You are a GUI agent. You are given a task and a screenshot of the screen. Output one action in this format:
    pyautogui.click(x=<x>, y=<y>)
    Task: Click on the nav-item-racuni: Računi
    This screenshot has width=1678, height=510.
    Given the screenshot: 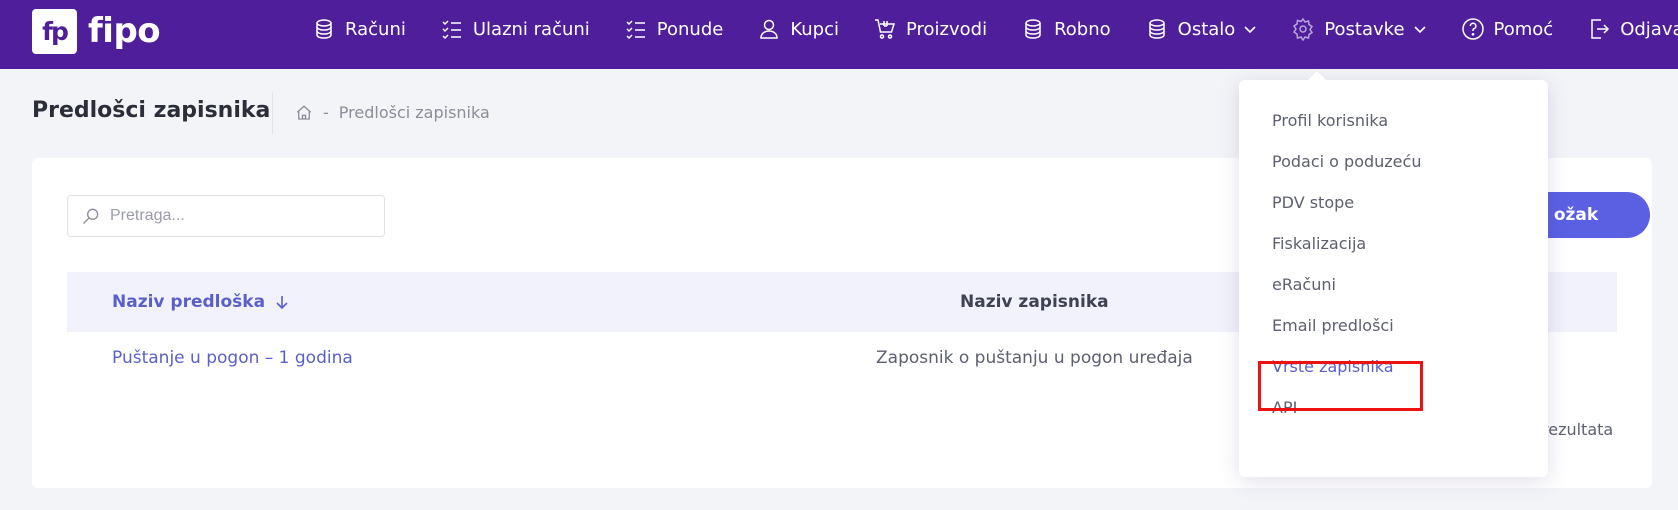 What is the action you would take?
    pyautogui.click(x=359, y=29)
    